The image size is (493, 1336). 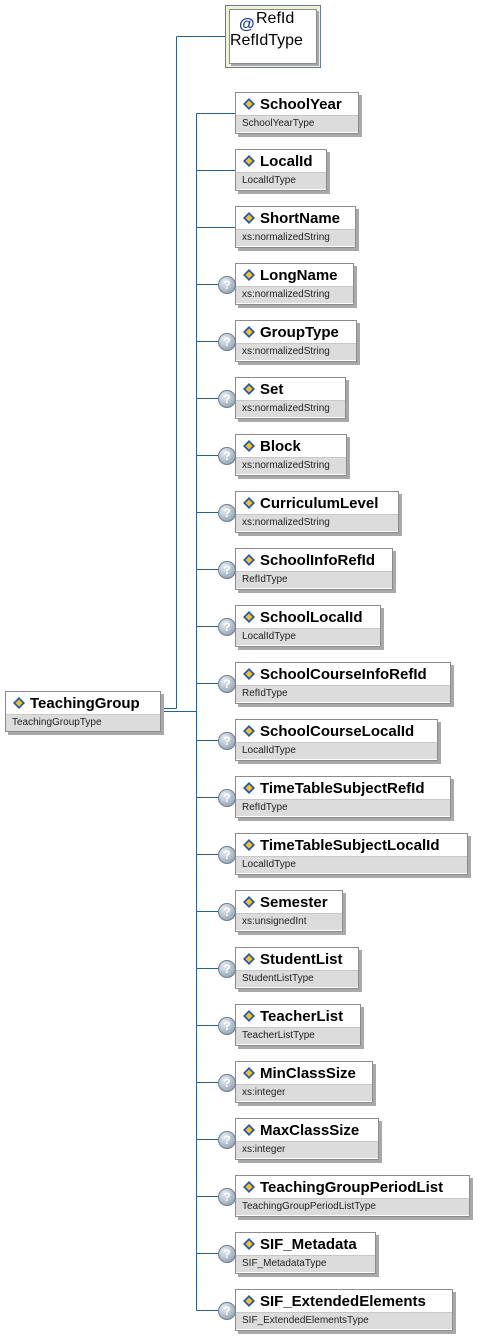 I want to click on element-node-sif-metadata: SIF_Metadata SIF_MetadataType, so click(x=305, y=1253).